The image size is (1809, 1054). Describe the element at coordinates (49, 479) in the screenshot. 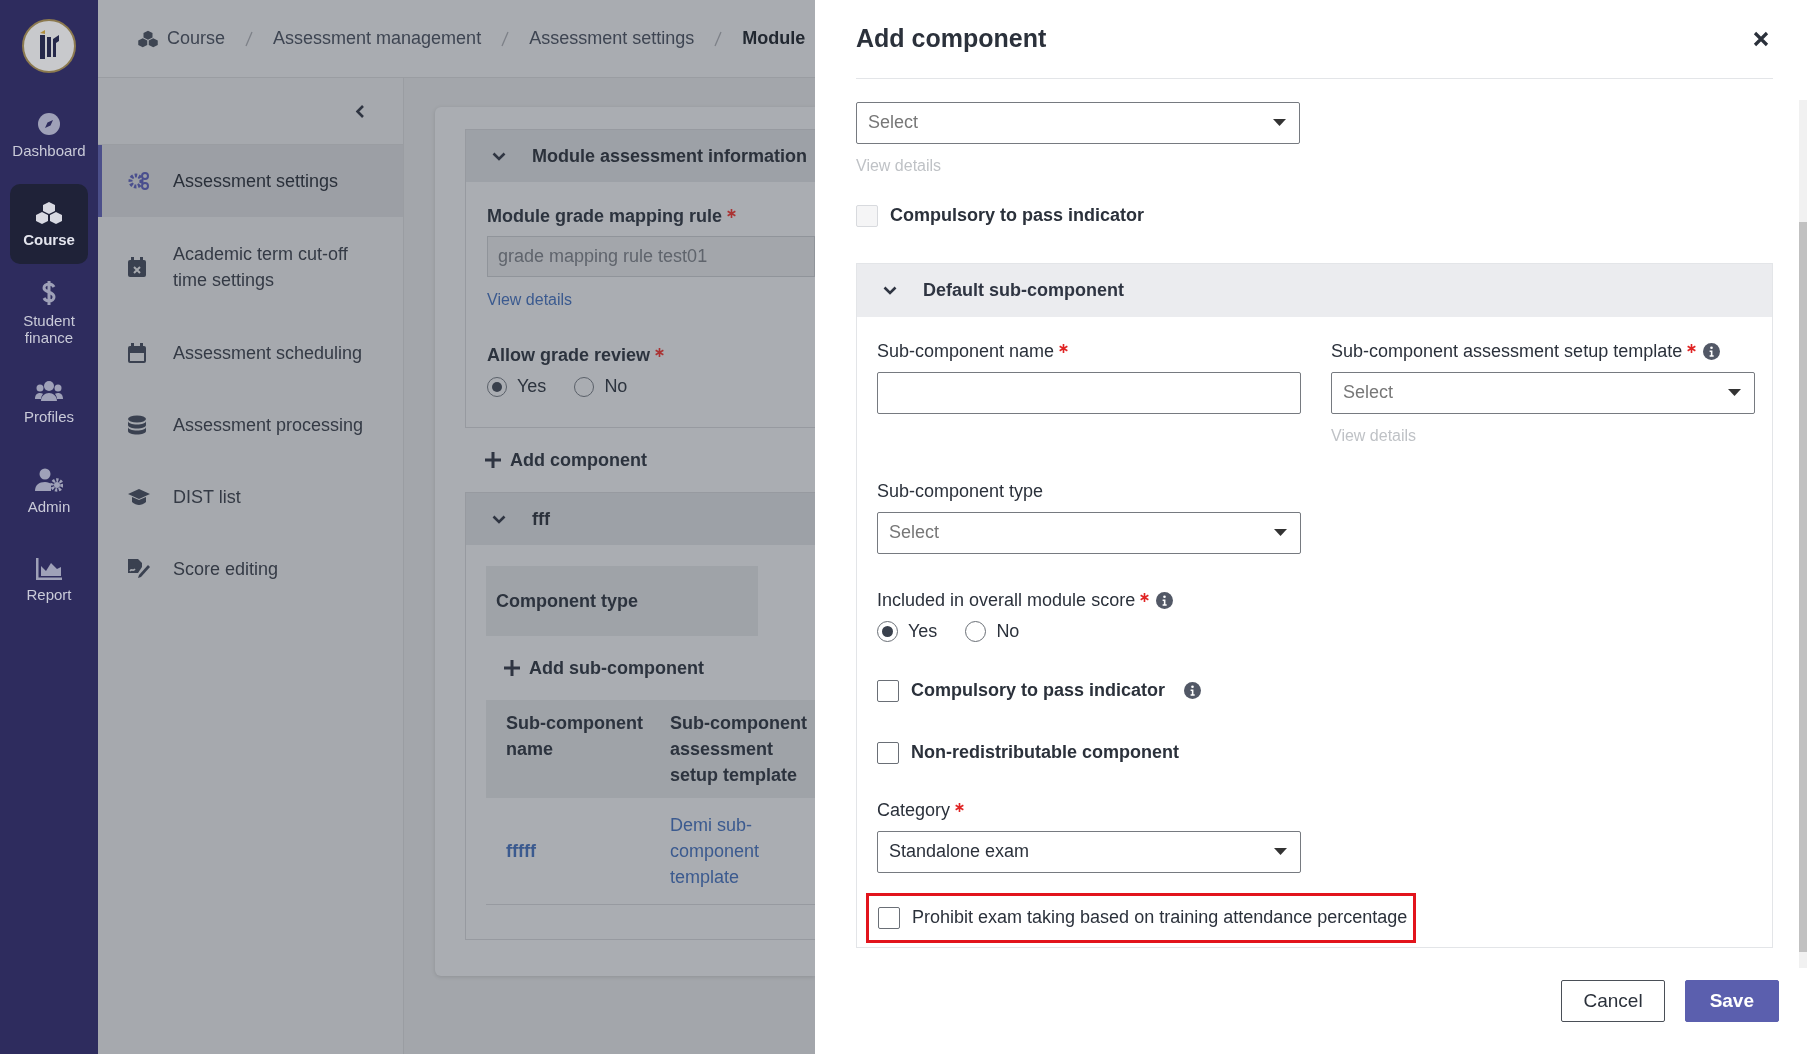

I see `user-gear-icon` at that location.